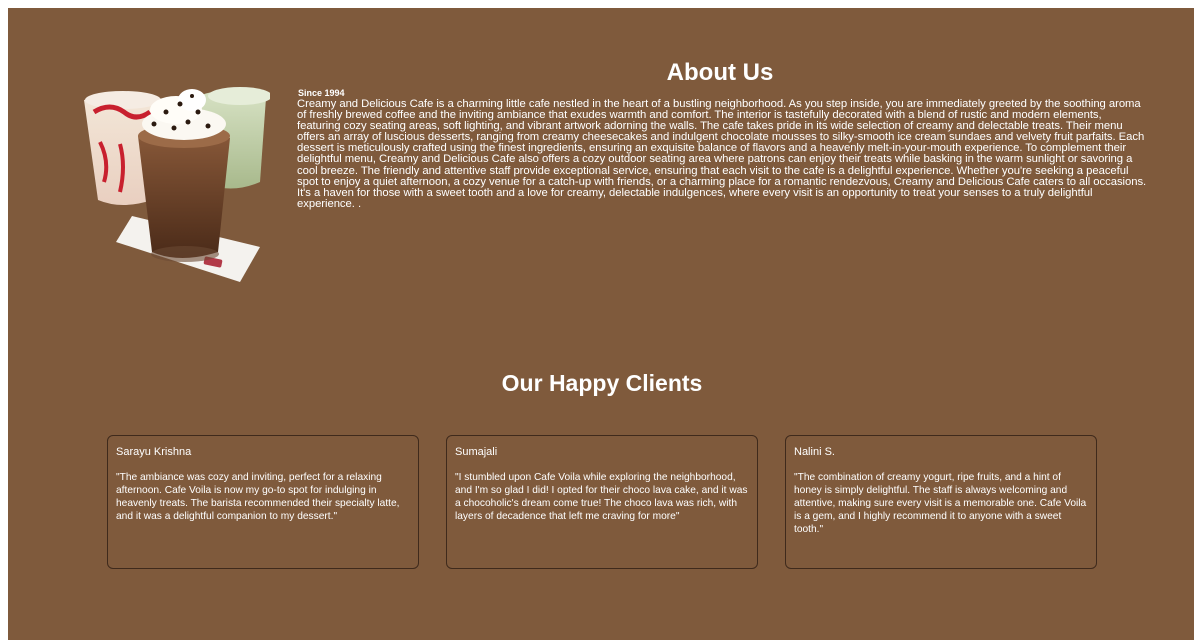 Image resolution: width=1198 pixels, height=640 pixels. What do you see at coordinates (602, 383) in the screenshot?
I see `happy-clients-heading: Our Happy Clients` at bounding box center [602, 383].